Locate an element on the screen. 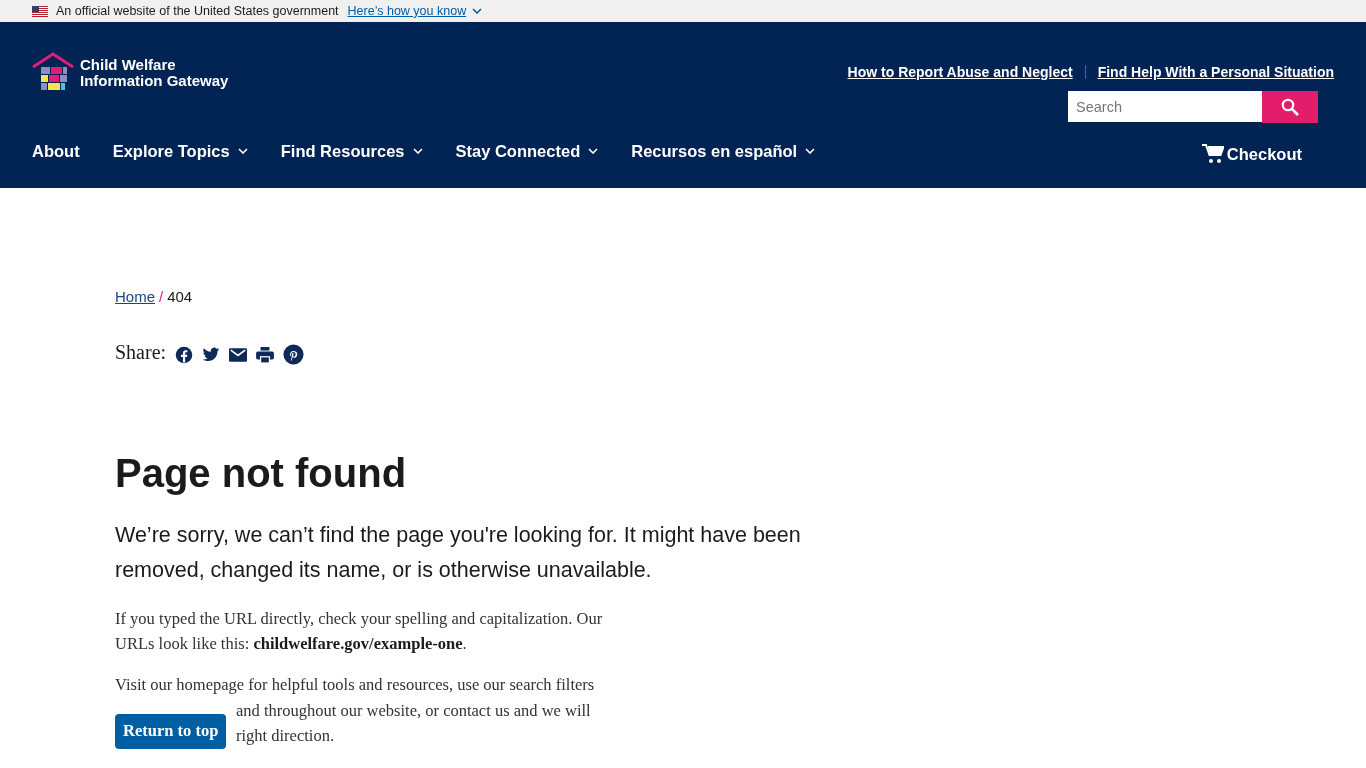 The height and width of the screenshot is (768, 1366). print-icon is located at coordinates (265, 354).